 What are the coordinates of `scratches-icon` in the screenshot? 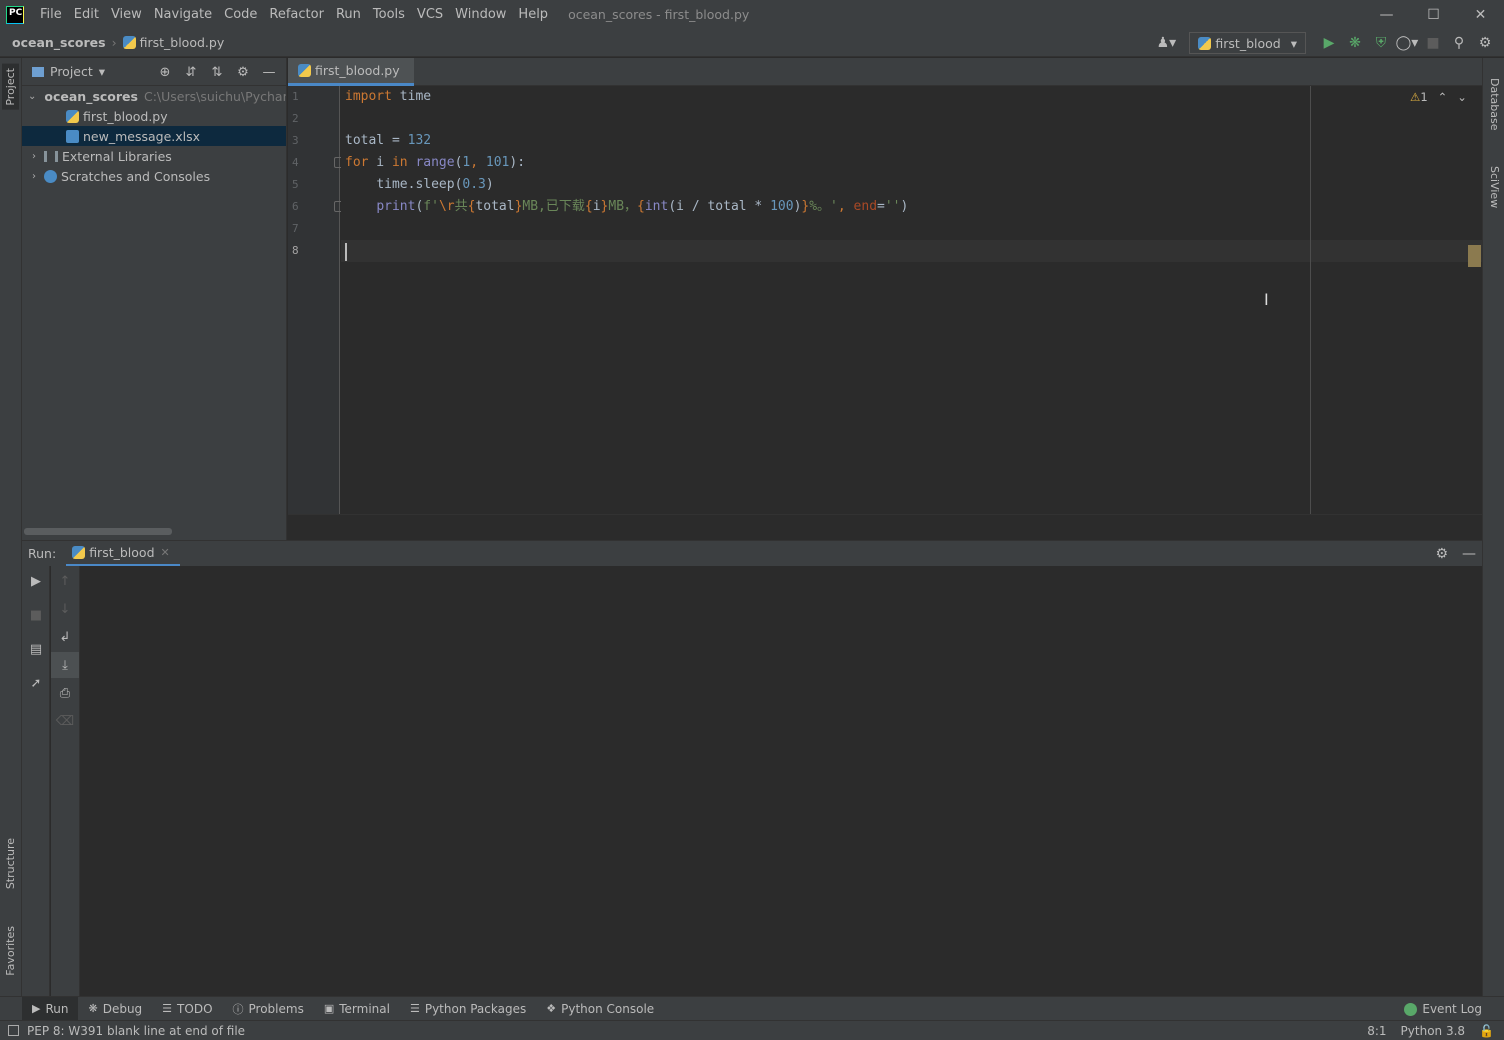 It's located at (50, 176).